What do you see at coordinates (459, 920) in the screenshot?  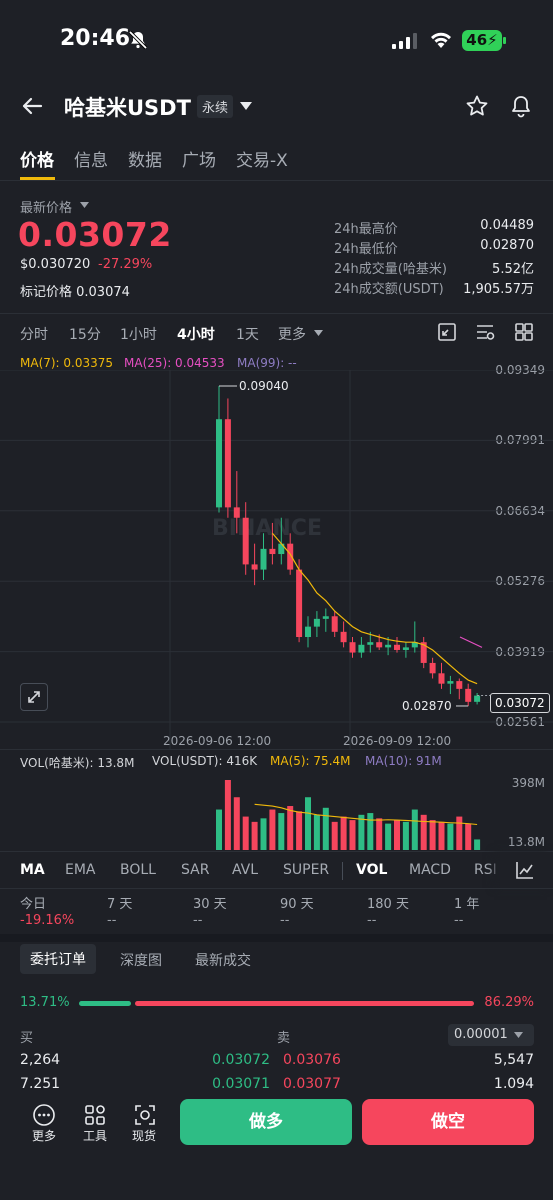 I see `perf-value-1y: --` at bounding box center [459, 920].